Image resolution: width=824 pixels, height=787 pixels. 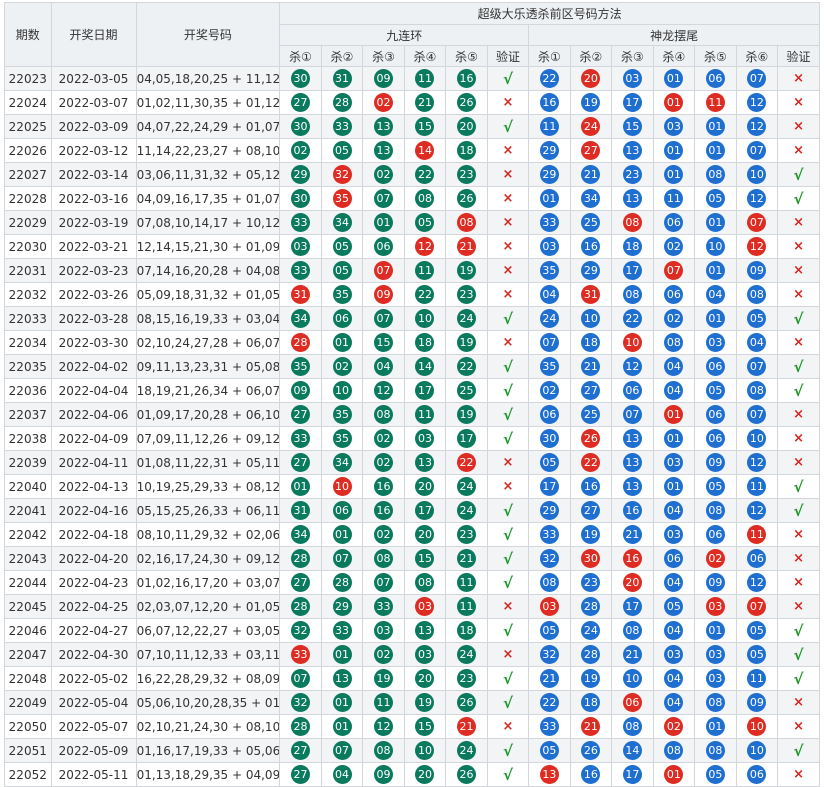 What do you see at coordinates (342, 318) in the screenshot?
I see `kill-cell: 06` at bounding box center [342, 318].